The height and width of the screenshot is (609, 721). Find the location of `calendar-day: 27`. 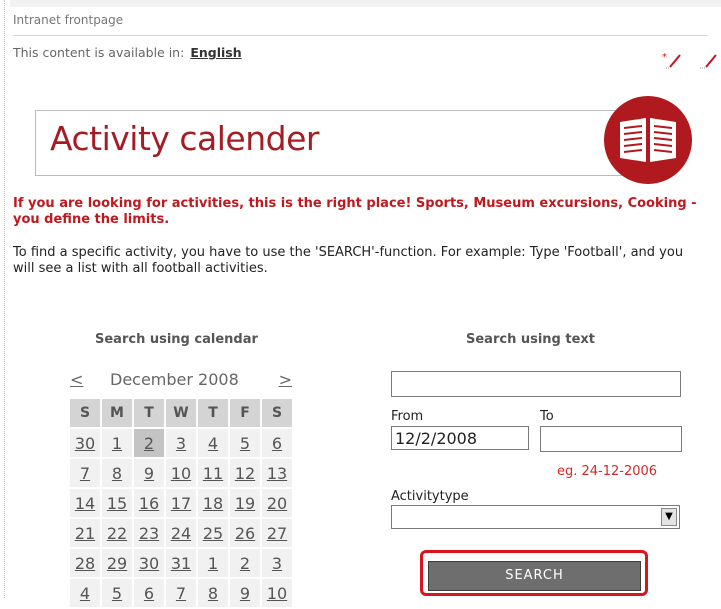

calendar-day: 27 is located at coordinates (277, 533).